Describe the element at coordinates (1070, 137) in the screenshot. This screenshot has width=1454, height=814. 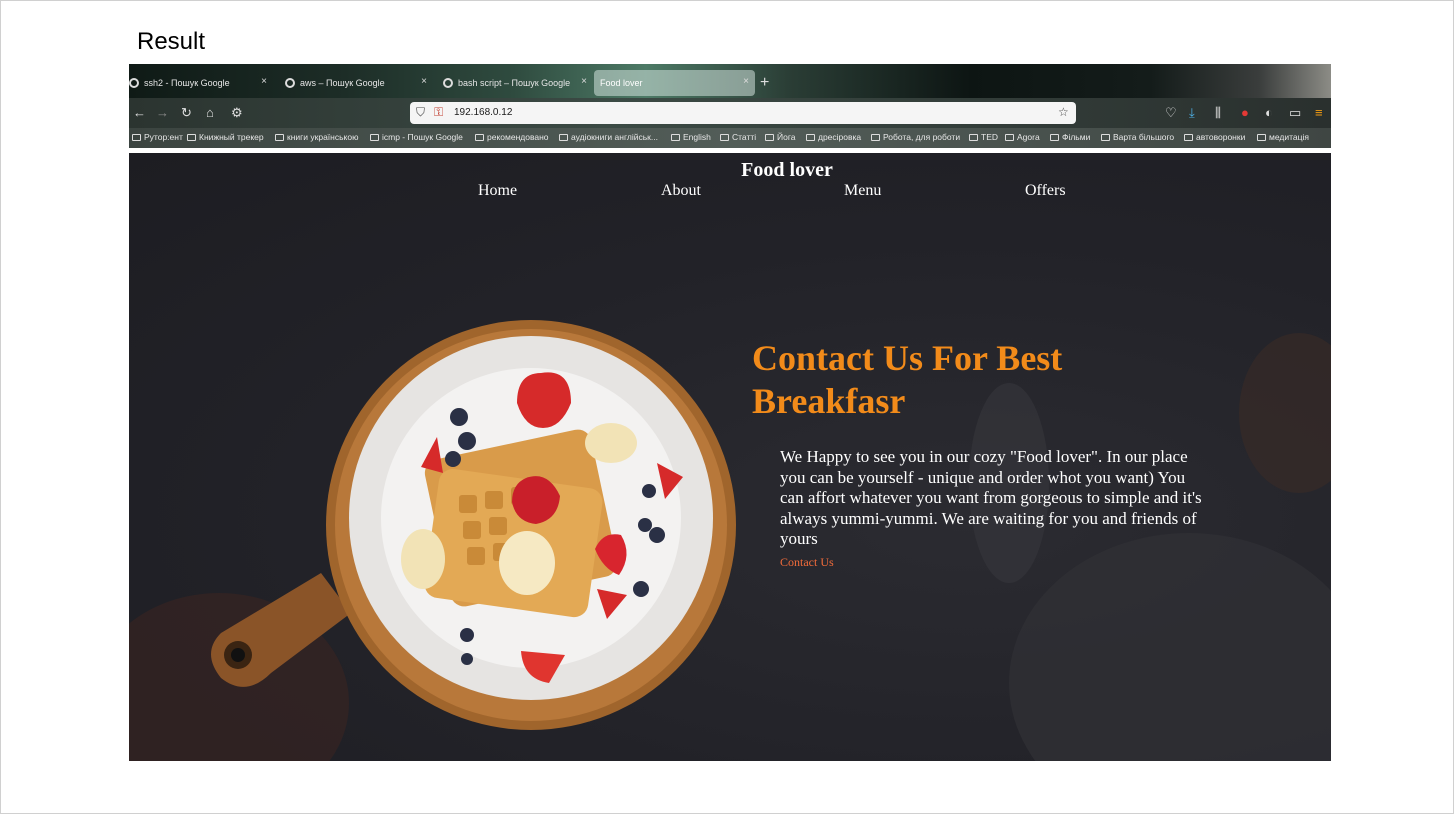
I see `bookmark-folder: Фільми` at that location.